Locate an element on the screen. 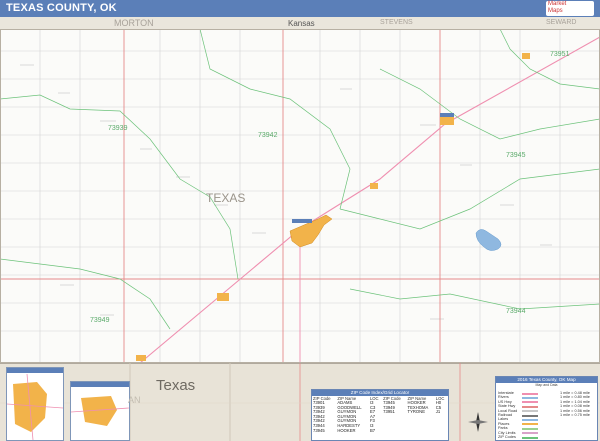  city-label-box-hooker is located at coordinates (447, 115).